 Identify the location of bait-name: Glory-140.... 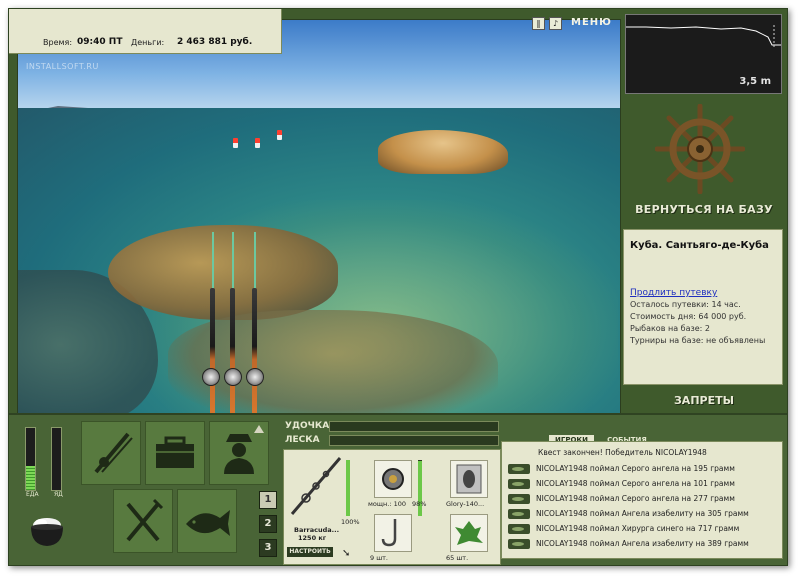
(465, 504).